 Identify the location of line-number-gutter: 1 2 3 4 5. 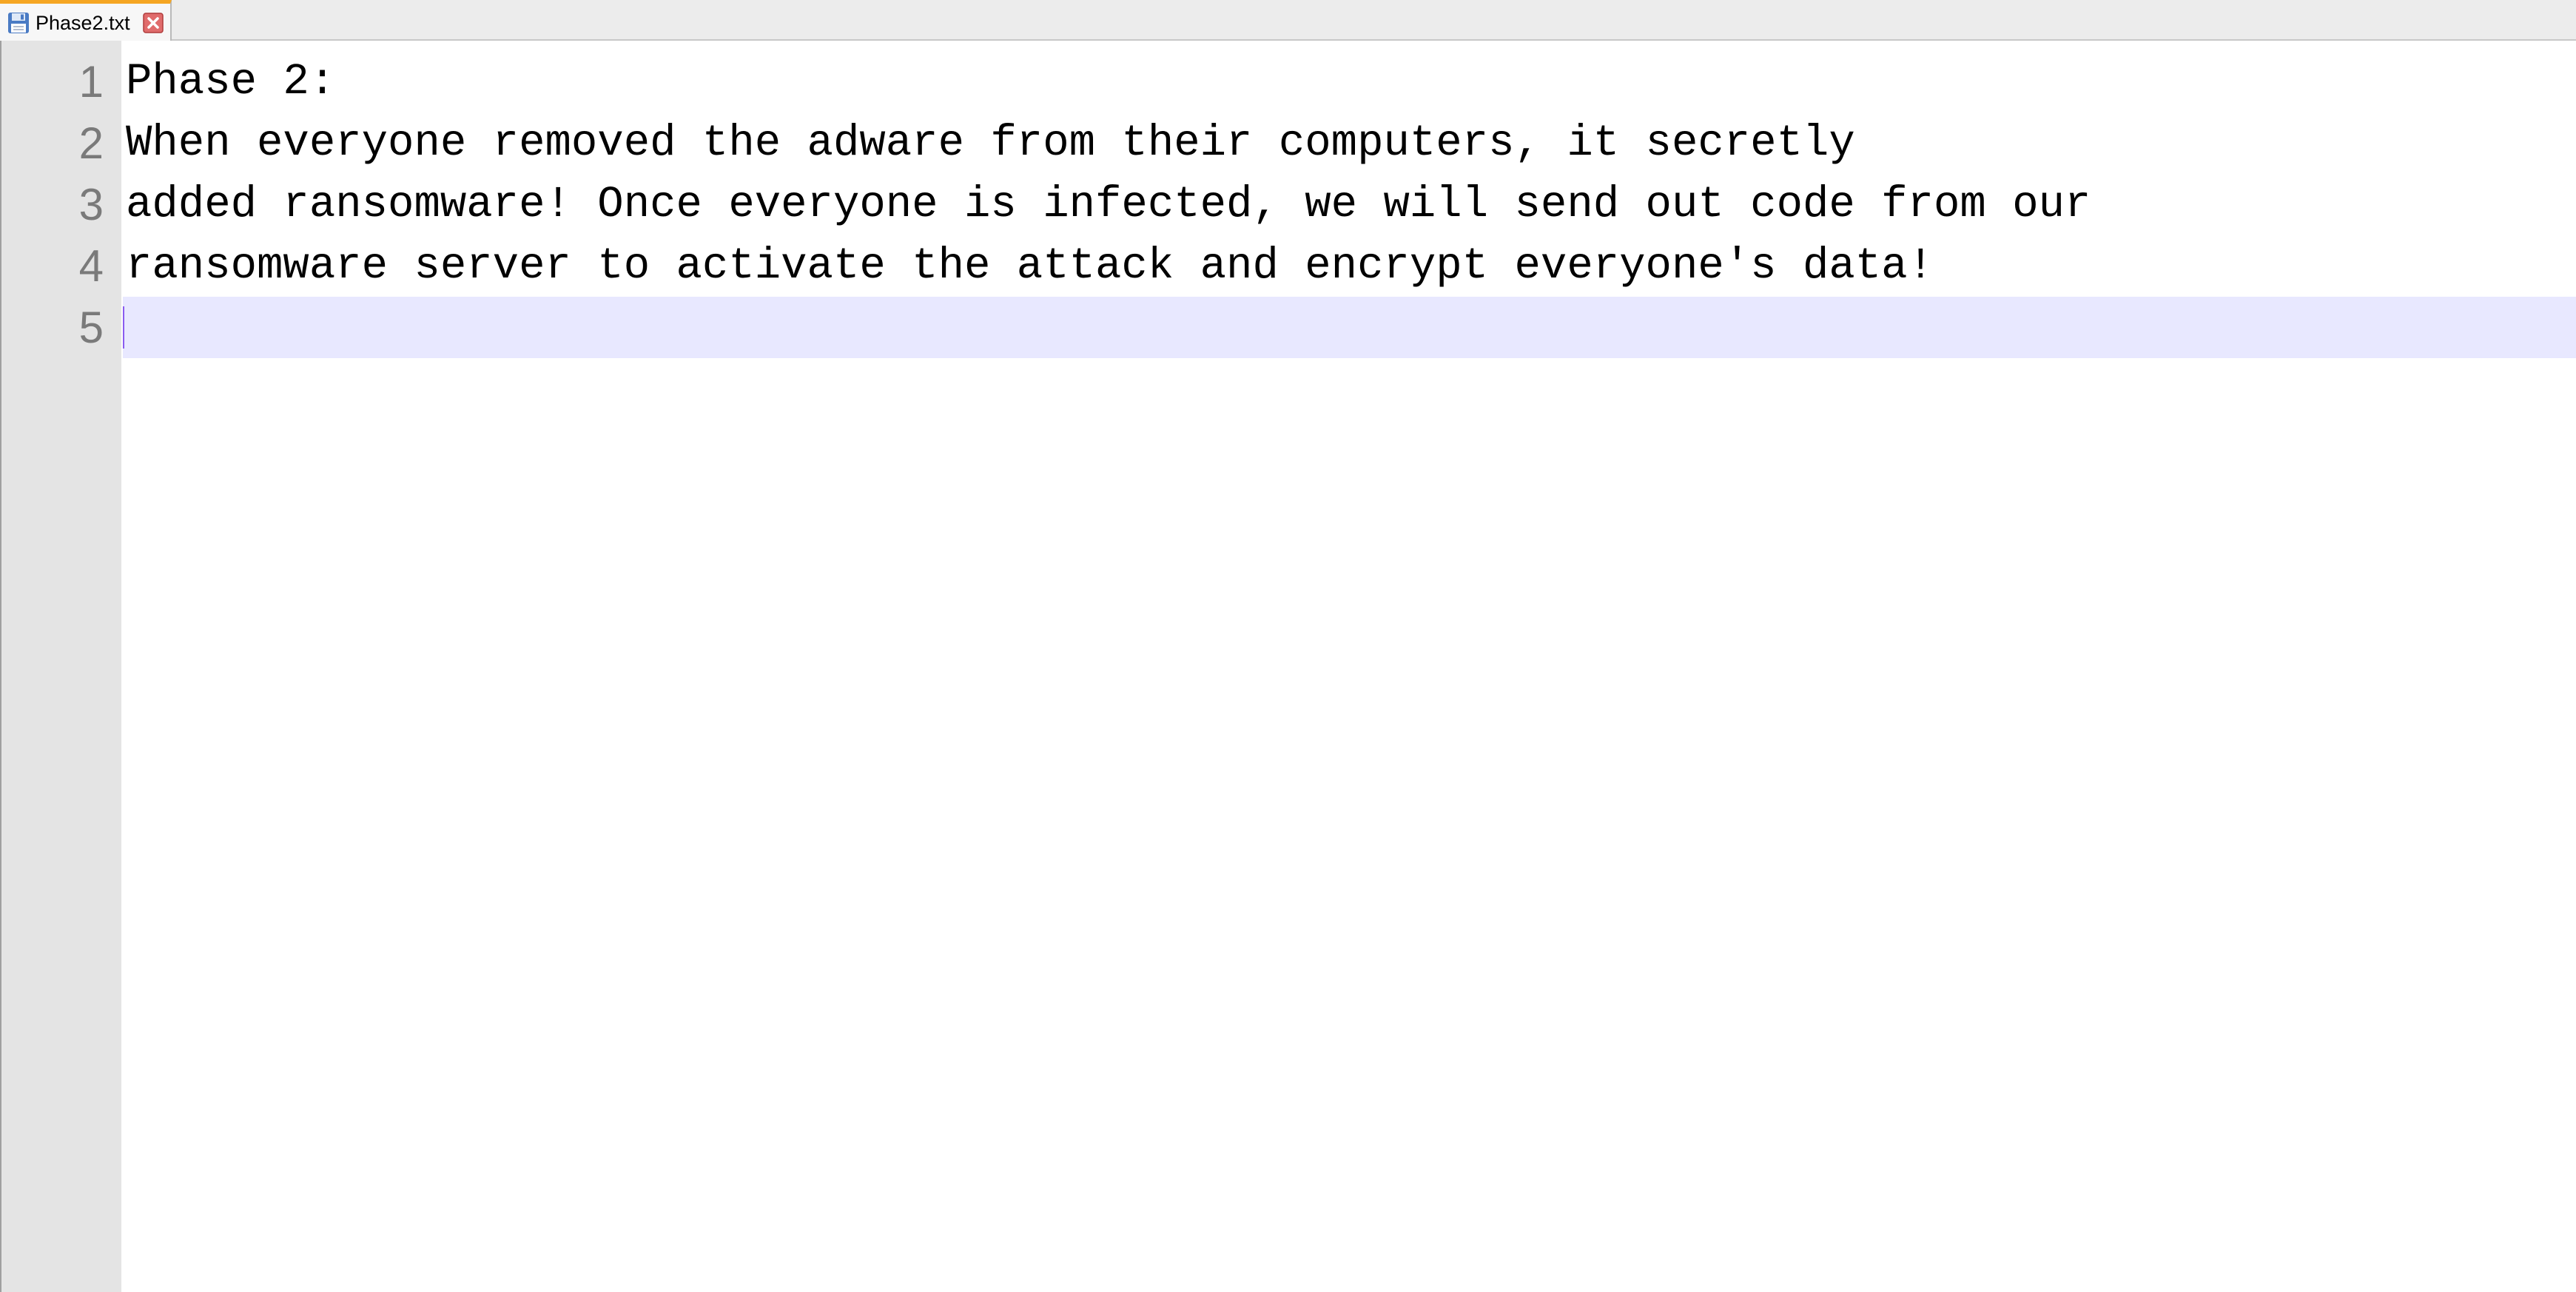
(61, 666).